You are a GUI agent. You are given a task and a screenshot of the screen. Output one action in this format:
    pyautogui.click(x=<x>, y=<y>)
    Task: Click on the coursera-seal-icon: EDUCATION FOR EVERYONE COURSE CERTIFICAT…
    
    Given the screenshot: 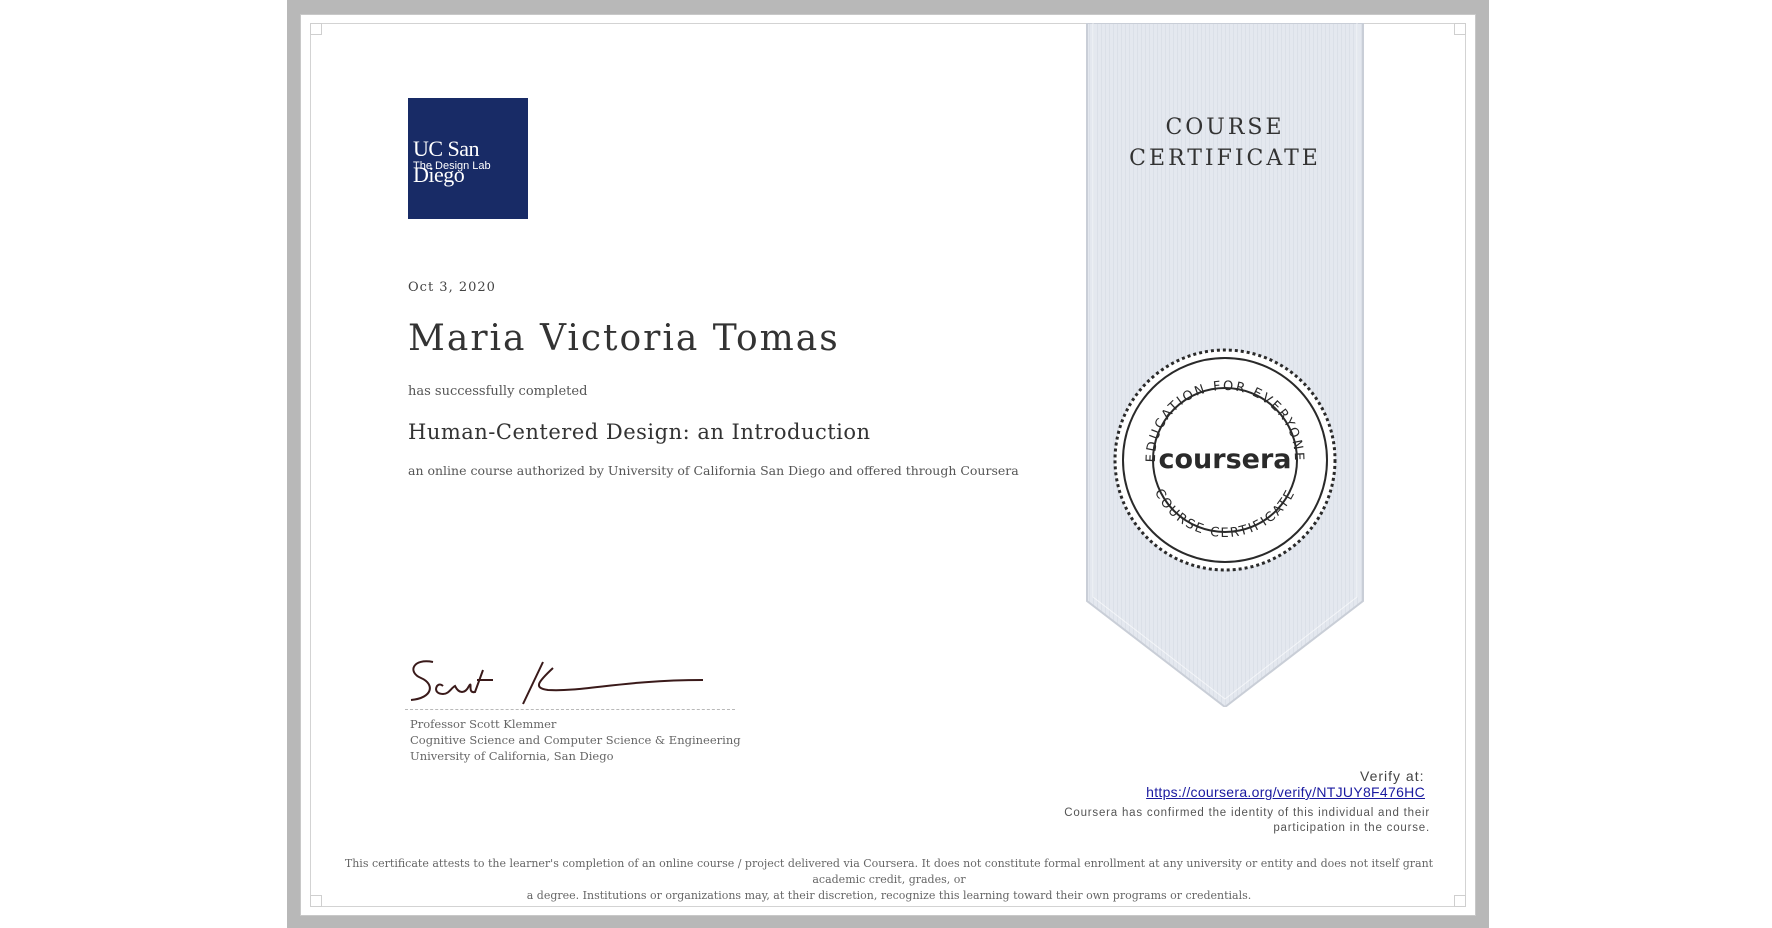 What is the action you would take?
    pyautogui.click(x=1225, y=460)
    